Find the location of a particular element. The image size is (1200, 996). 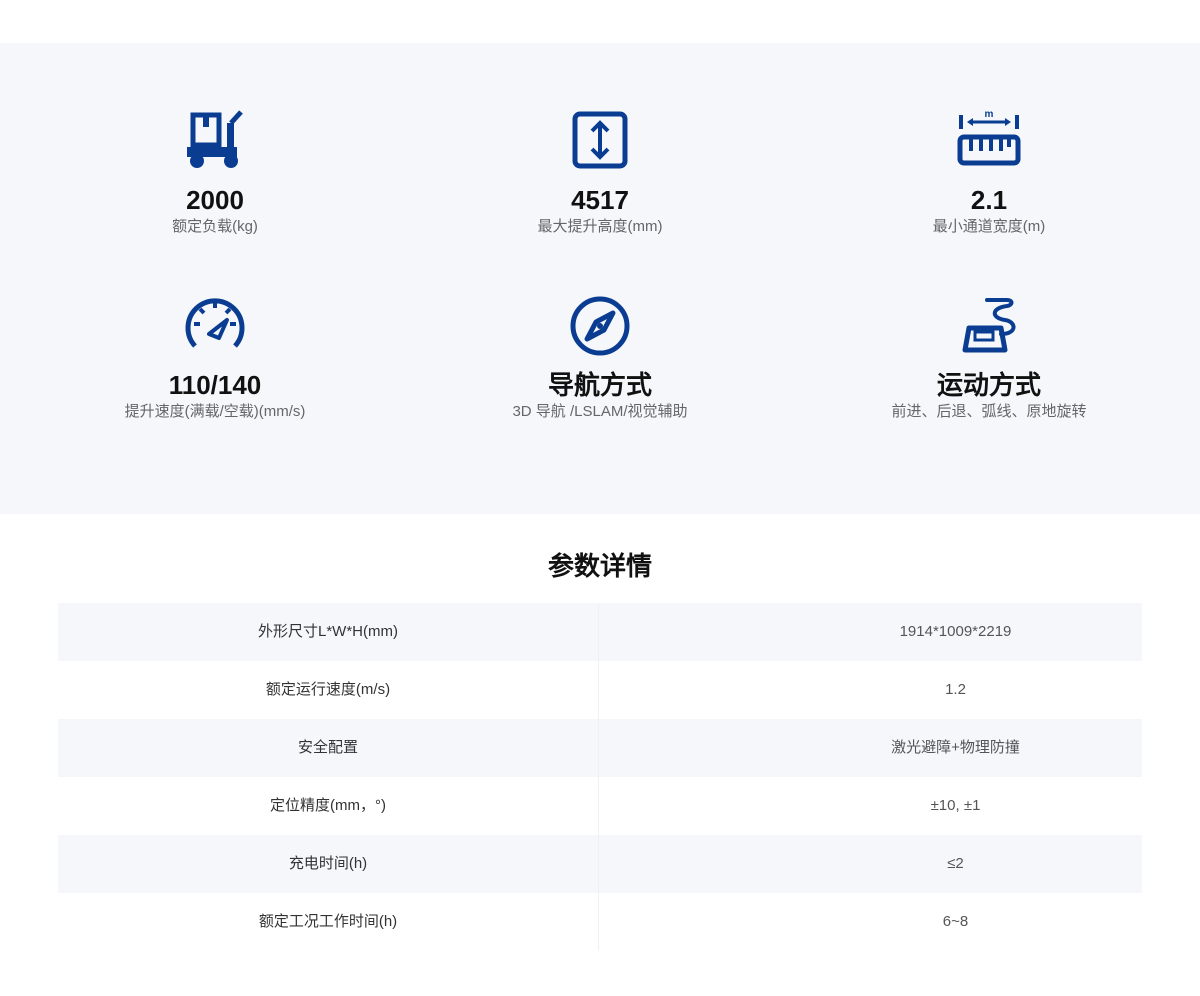

spec-name: 额定运行速度(m/s) is located at coordinates (328, 690).